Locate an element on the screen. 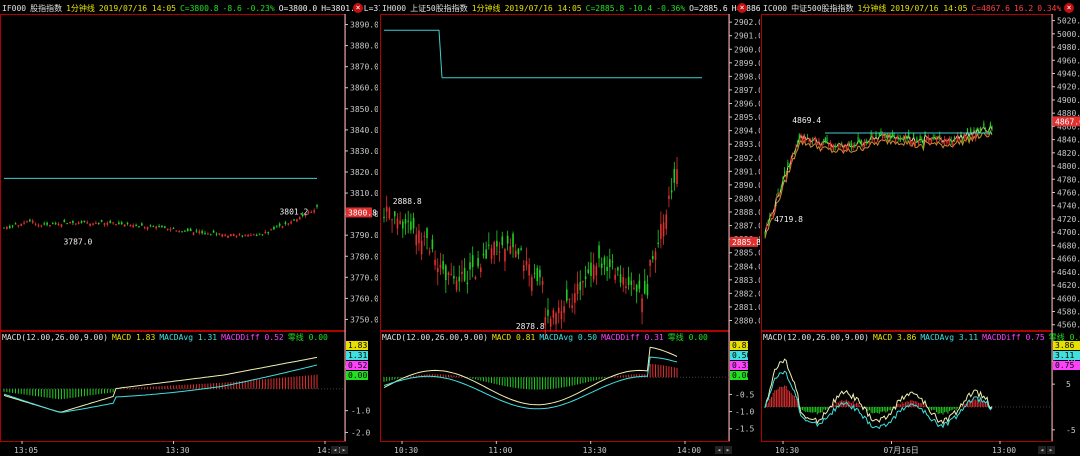 The image size is (1080, 456). price-axis-tick: 3880.0 is located at coordinates (364, 46).